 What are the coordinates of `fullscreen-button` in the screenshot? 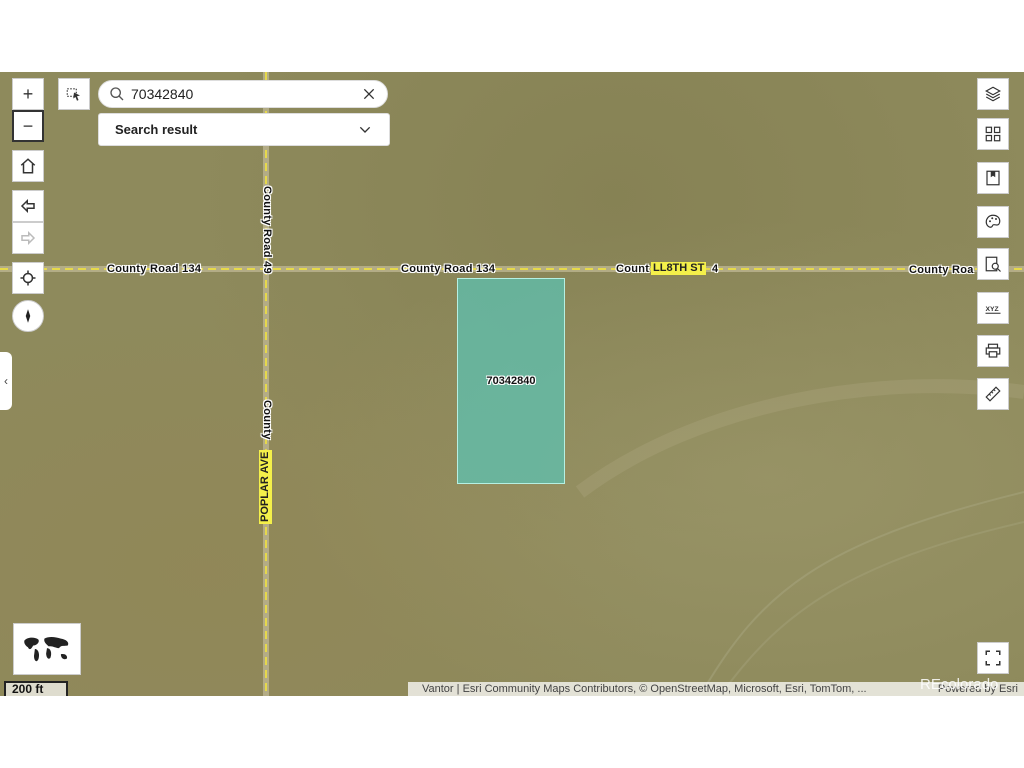 It's located at (993, 658).